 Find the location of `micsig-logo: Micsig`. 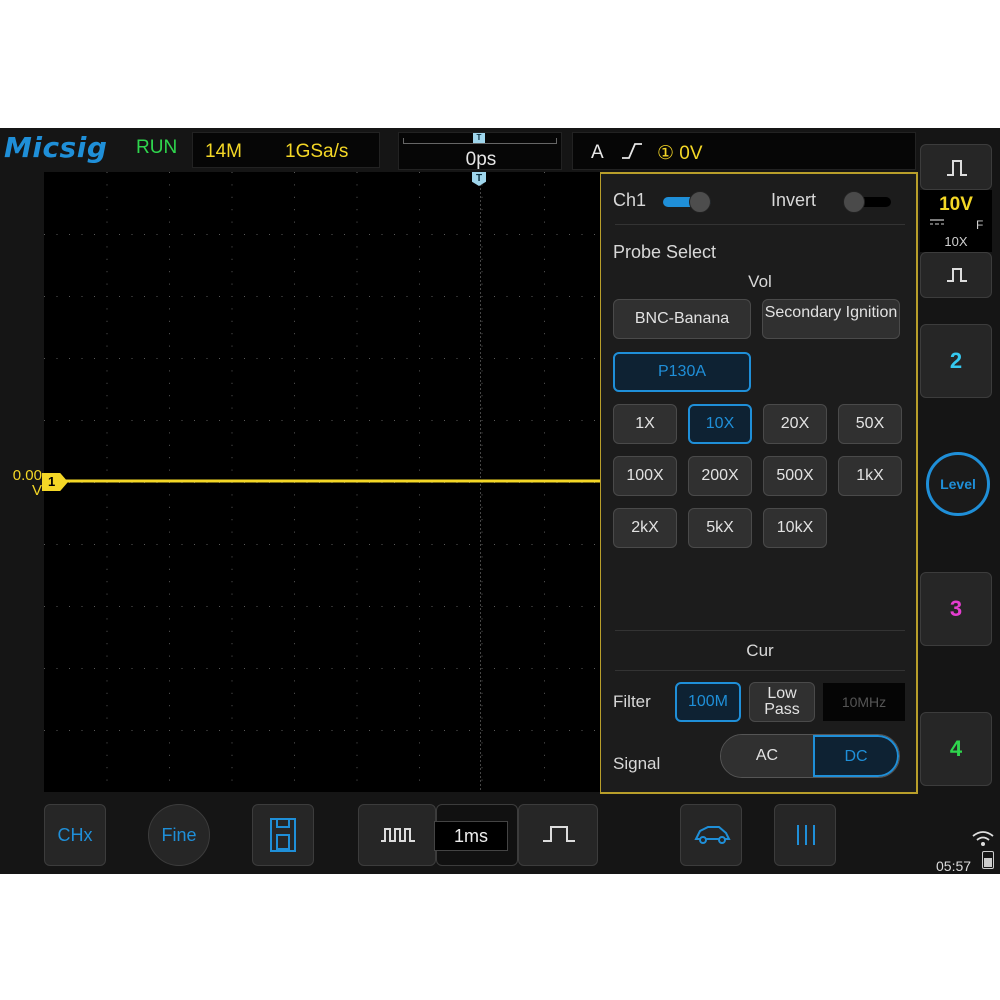

micsig-logo: Micsig is located at coordinates (56, 147).